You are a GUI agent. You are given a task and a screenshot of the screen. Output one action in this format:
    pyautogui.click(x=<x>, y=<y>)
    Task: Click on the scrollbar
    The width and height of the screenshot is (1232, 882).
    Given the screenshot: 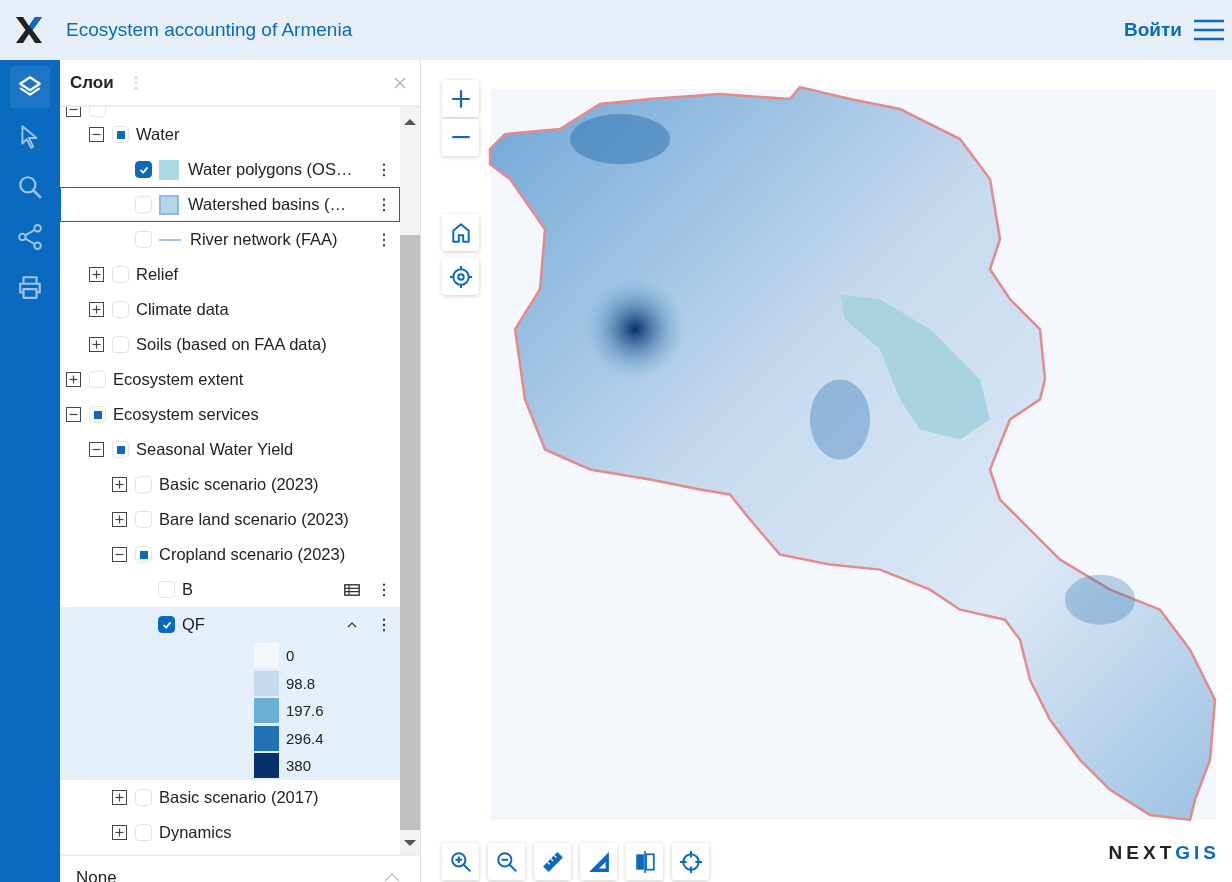 What is the action you would take?
    pyautogui.click(x=410, y=480)
    